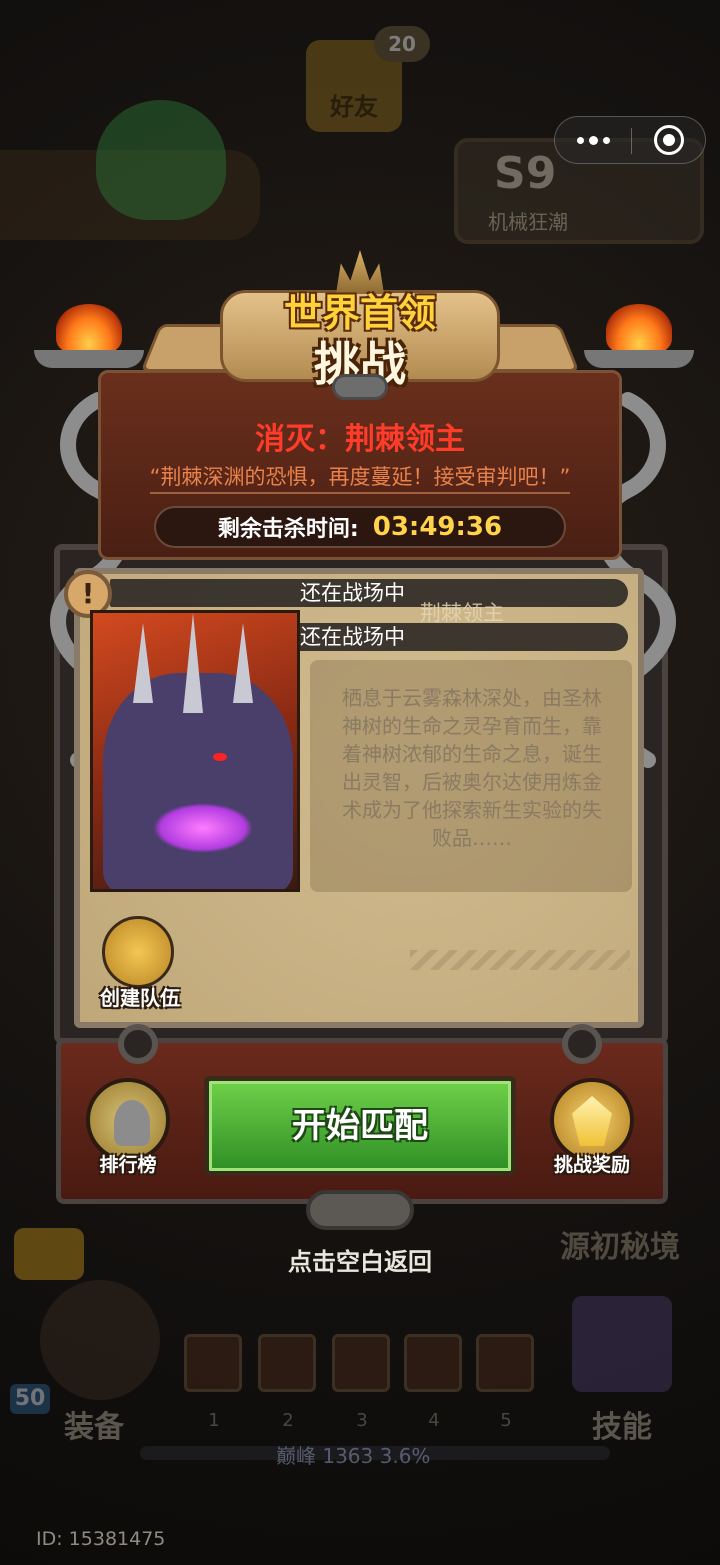 This screenshot has height=1565, width=720. I want to click on close-miniprogram-button, so click(668, 140).